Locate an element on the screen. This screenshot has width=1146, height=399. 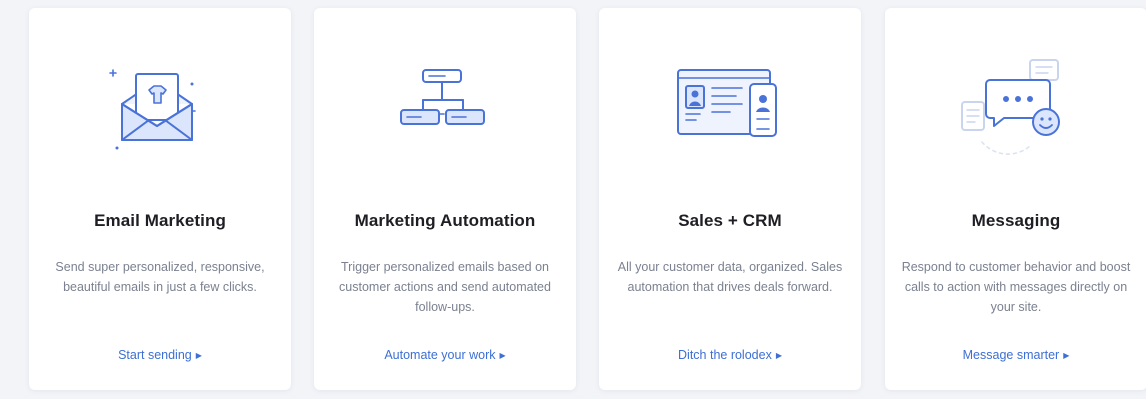
cta-label: Automate your work is located at coordinates (439, 355).